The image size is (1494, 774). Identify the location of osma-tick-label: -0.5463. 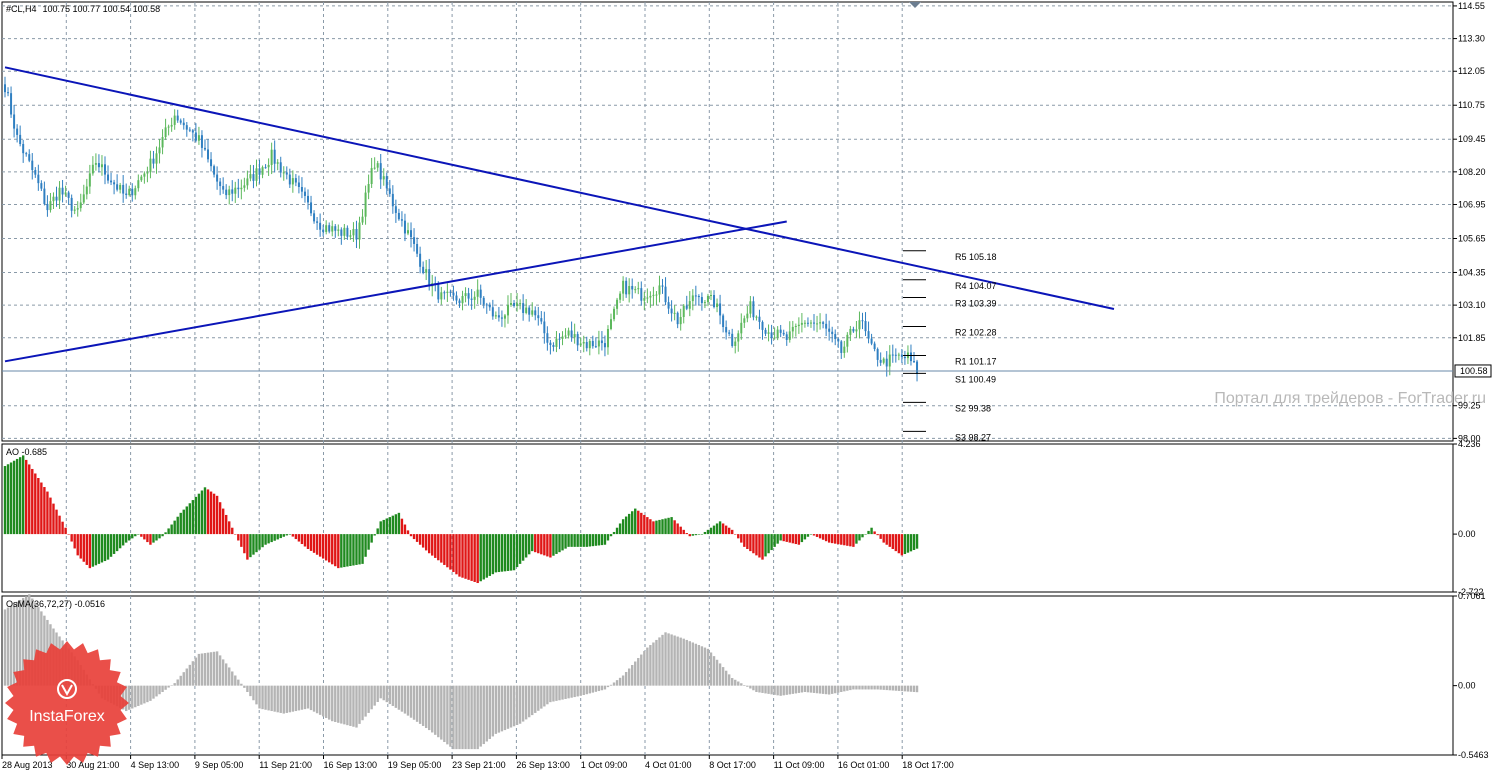
(1473, 755).